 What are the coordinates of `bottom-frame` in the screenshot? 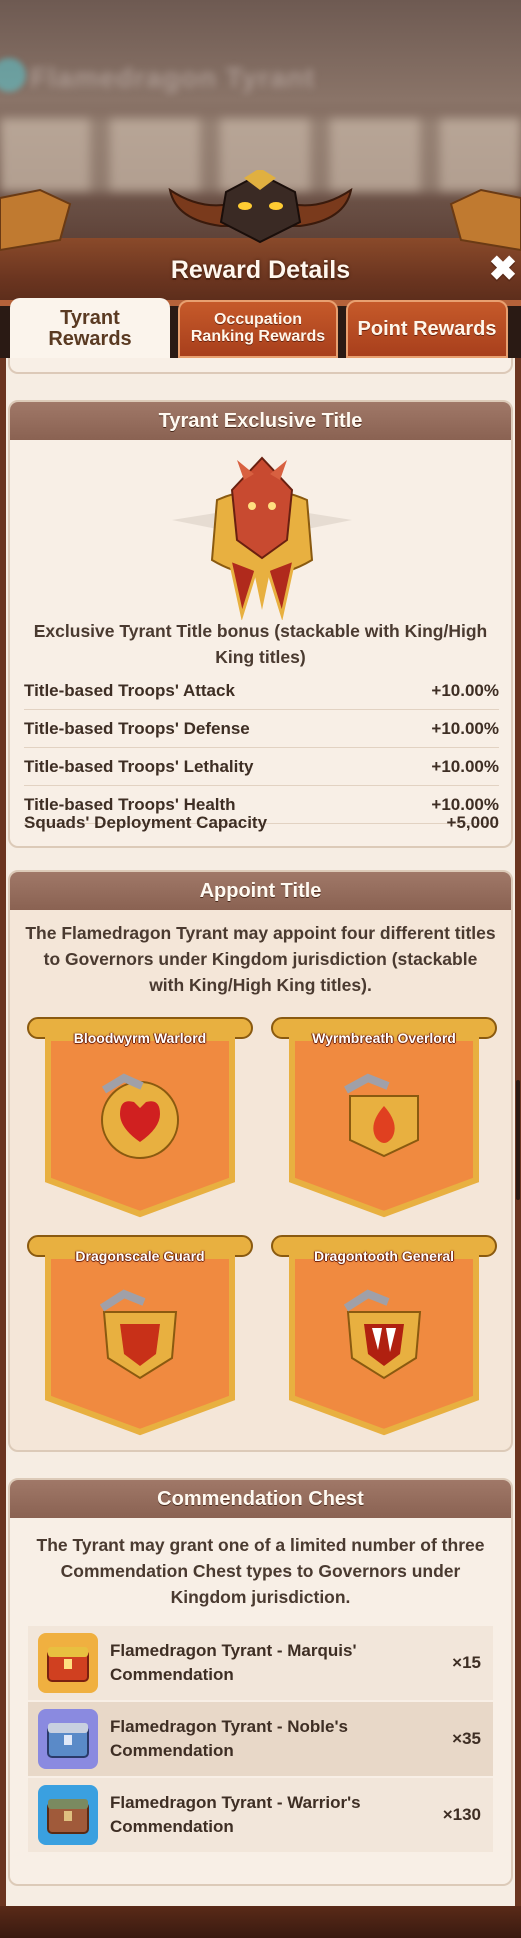 It's located at (260, 1922).